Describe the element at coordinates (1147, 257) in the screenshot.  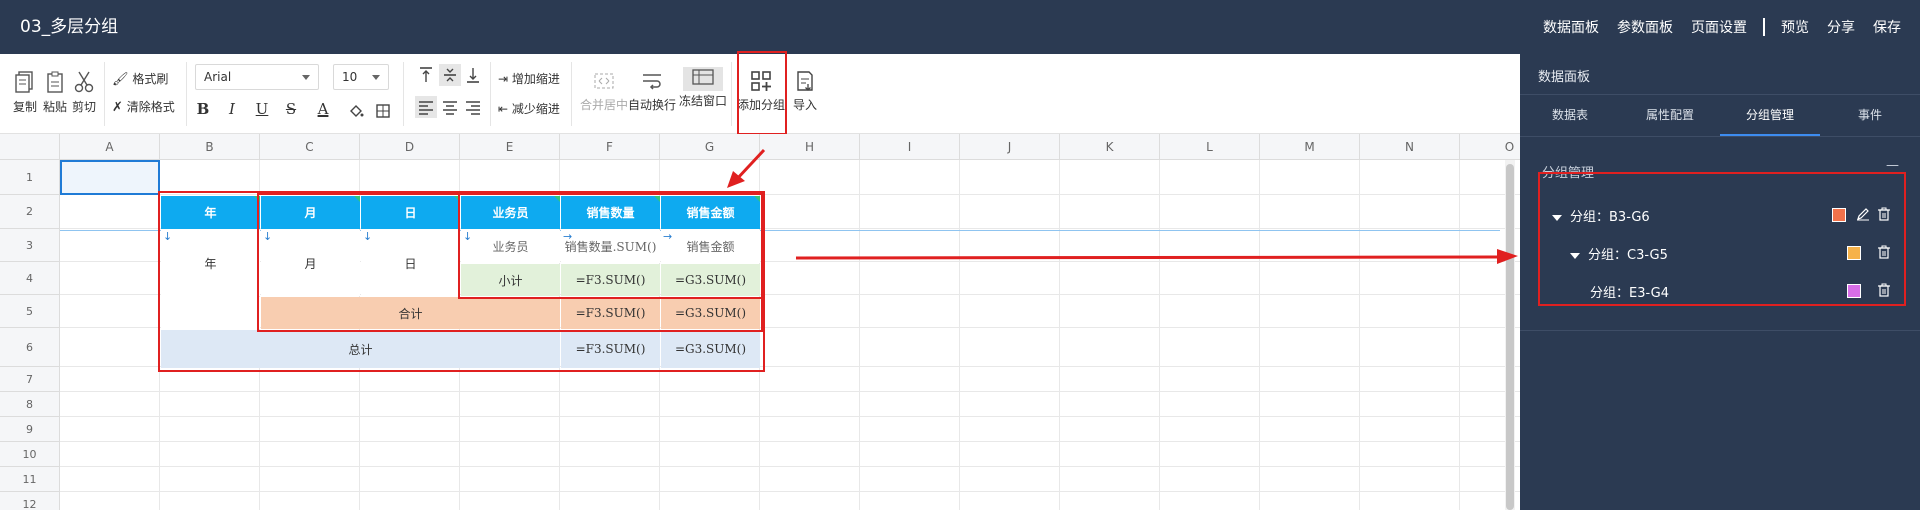
I see `arrow-to-group-panel` at that location.